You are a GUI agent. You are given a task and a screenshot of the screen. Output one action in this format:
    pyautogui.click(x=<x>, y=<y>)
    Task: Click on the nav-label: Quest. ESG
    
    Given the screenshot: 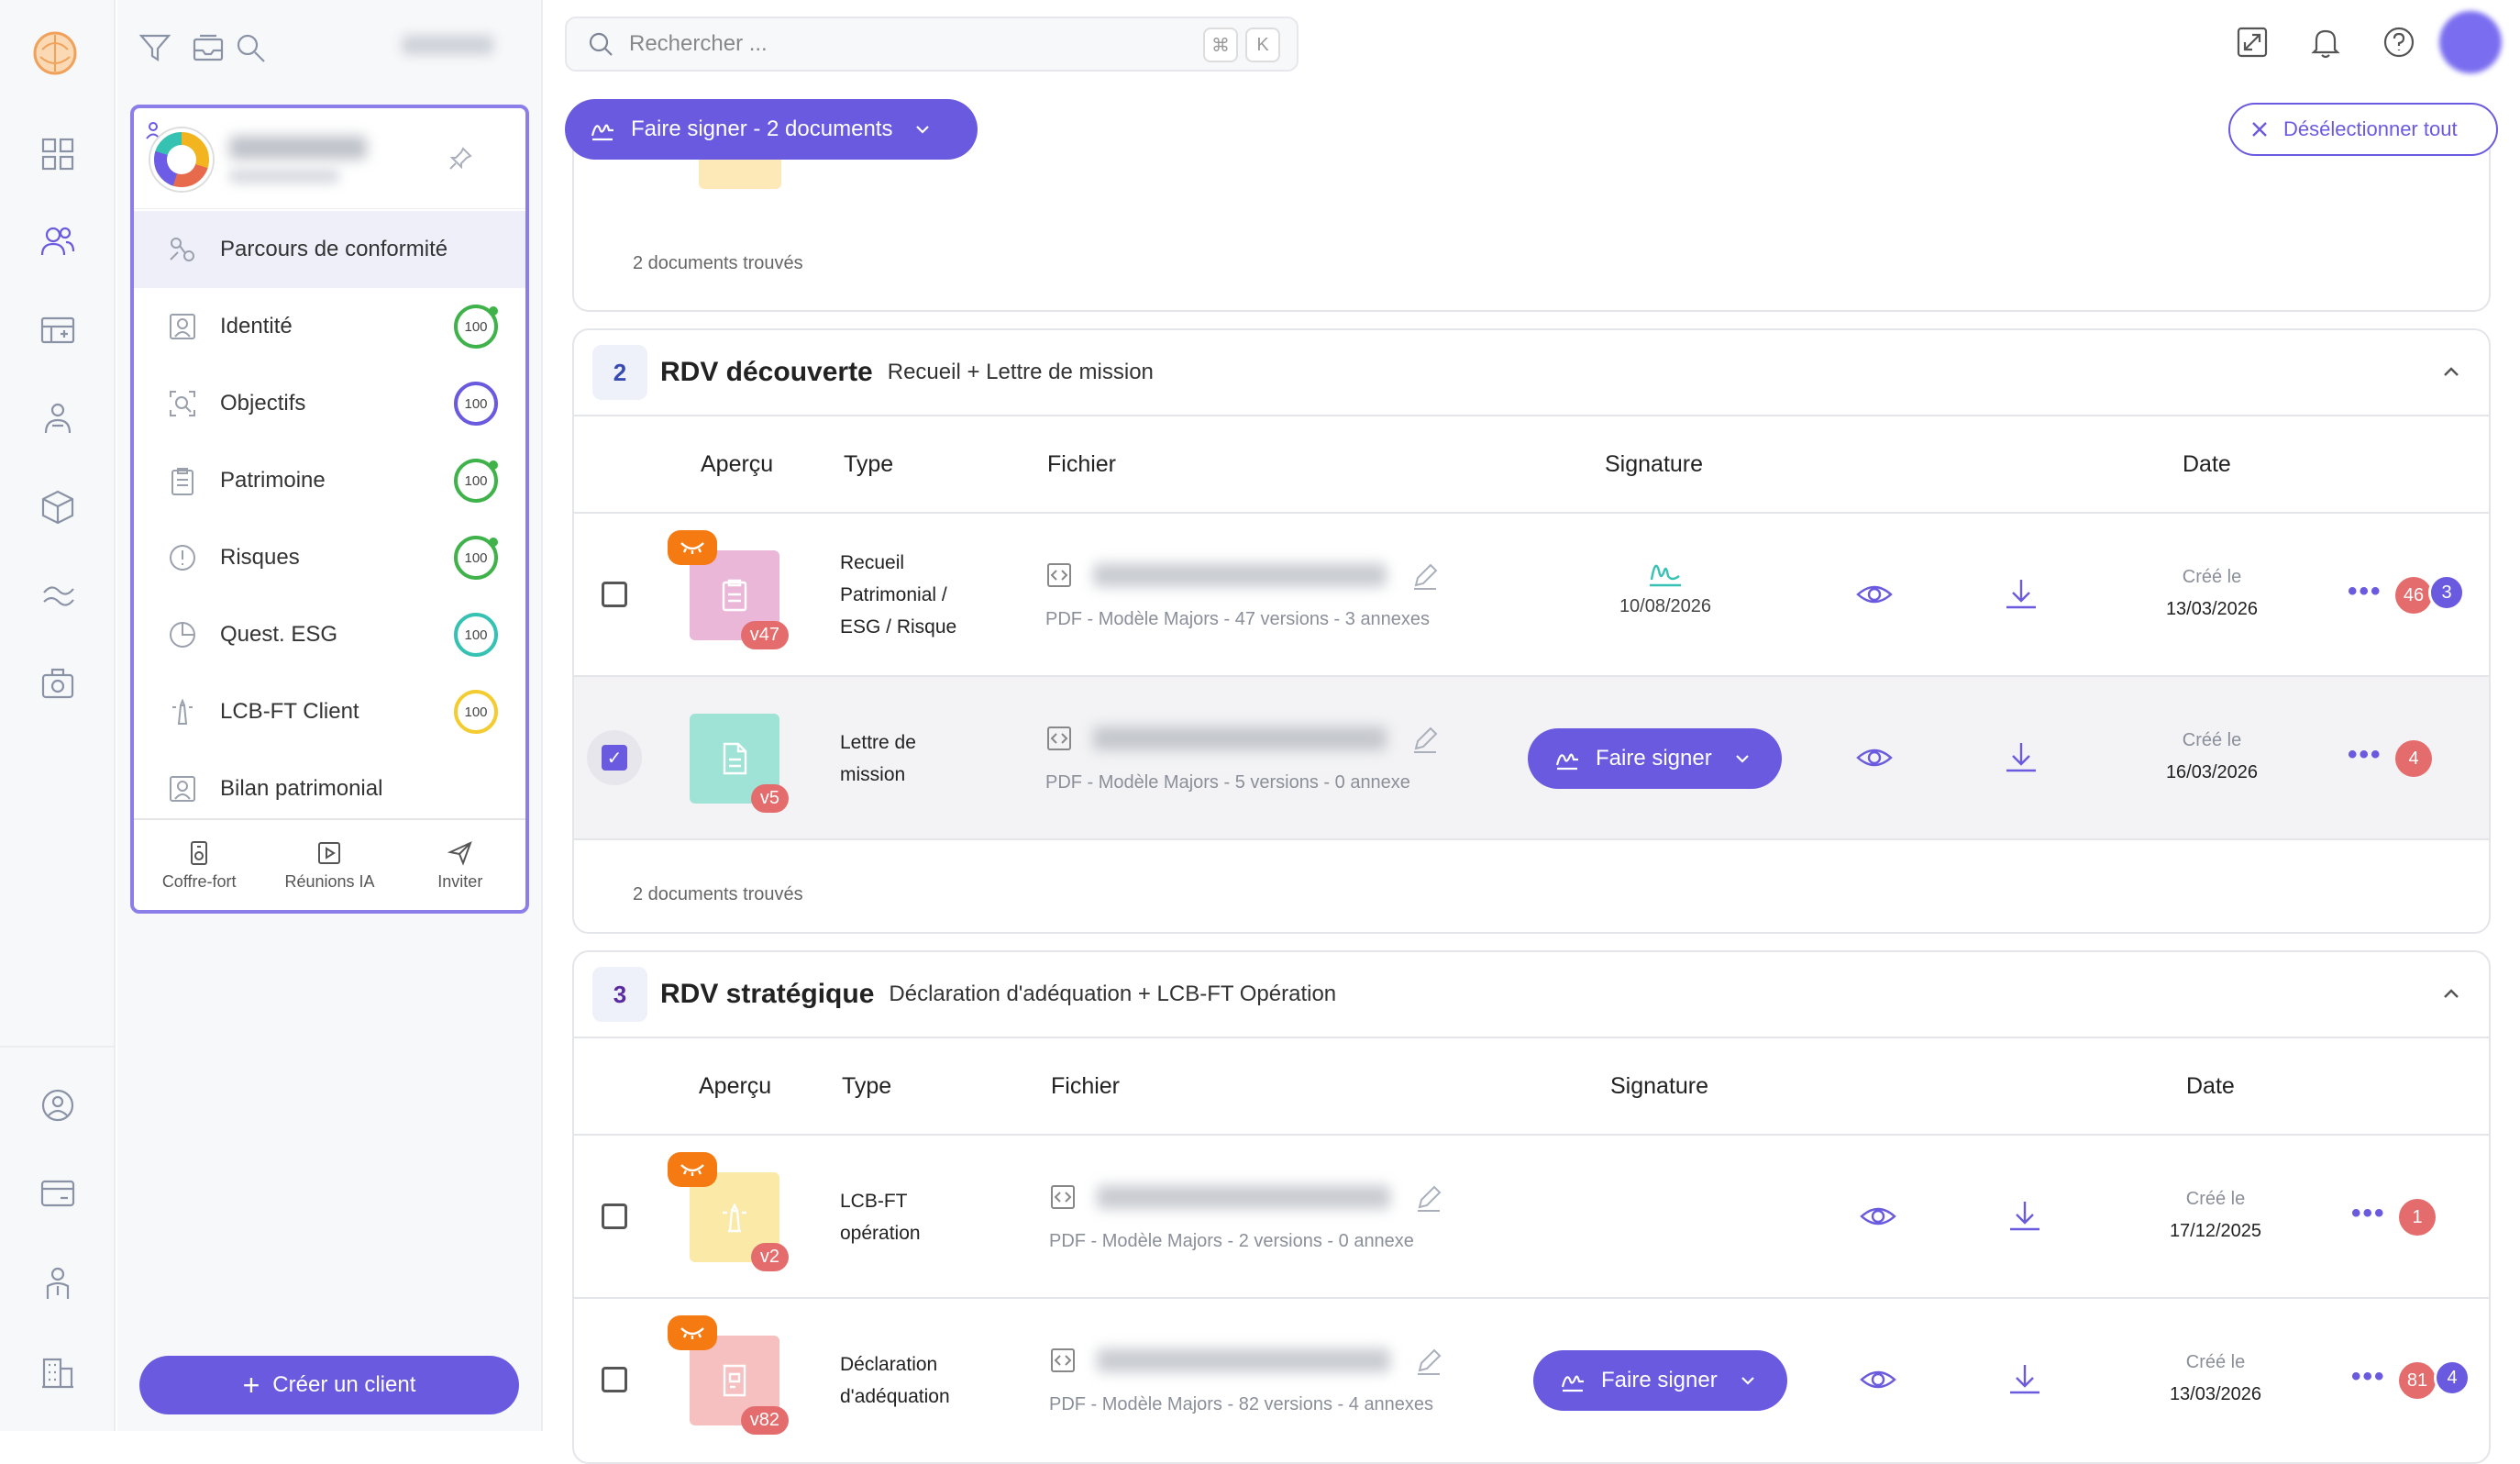 What is the action you would take?
    pyautogui.click(x=279, y=634)
    